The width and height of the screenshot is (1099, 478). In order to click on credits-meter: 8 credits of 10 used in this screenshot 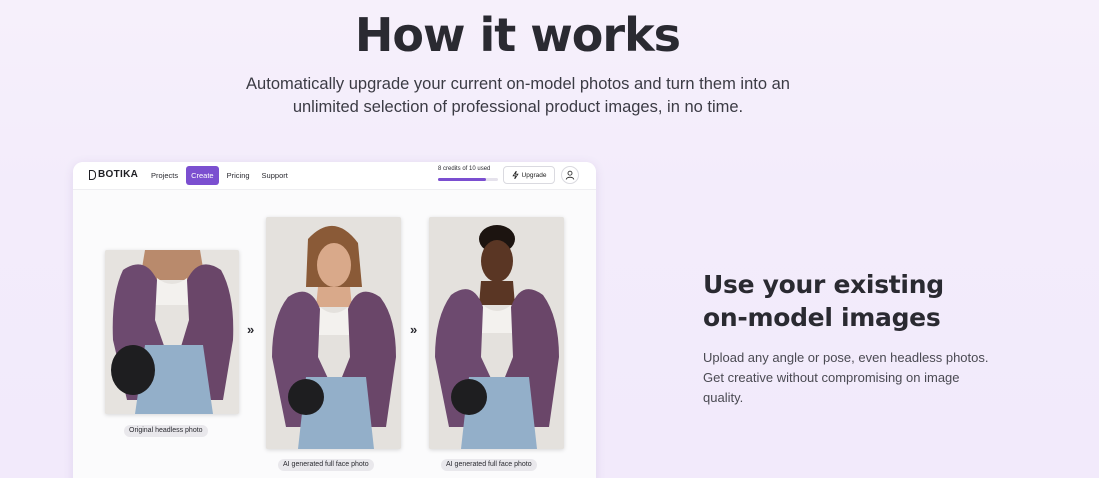, I will do `click(468, 173)`.